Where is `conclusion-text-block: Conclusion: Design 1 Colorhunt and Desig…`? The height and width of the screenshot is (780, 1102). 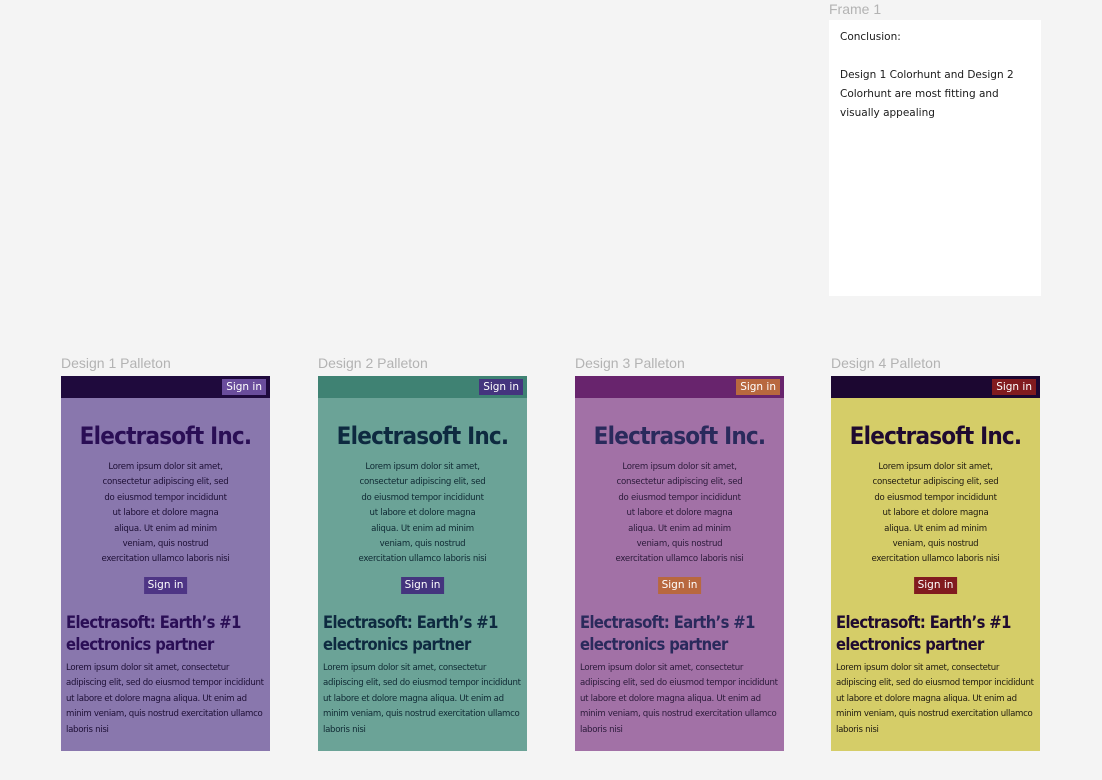
conclusion-text-block: Conclusion: Design 1 Colorhunt and Desig… is located at coordinates (936, 85).